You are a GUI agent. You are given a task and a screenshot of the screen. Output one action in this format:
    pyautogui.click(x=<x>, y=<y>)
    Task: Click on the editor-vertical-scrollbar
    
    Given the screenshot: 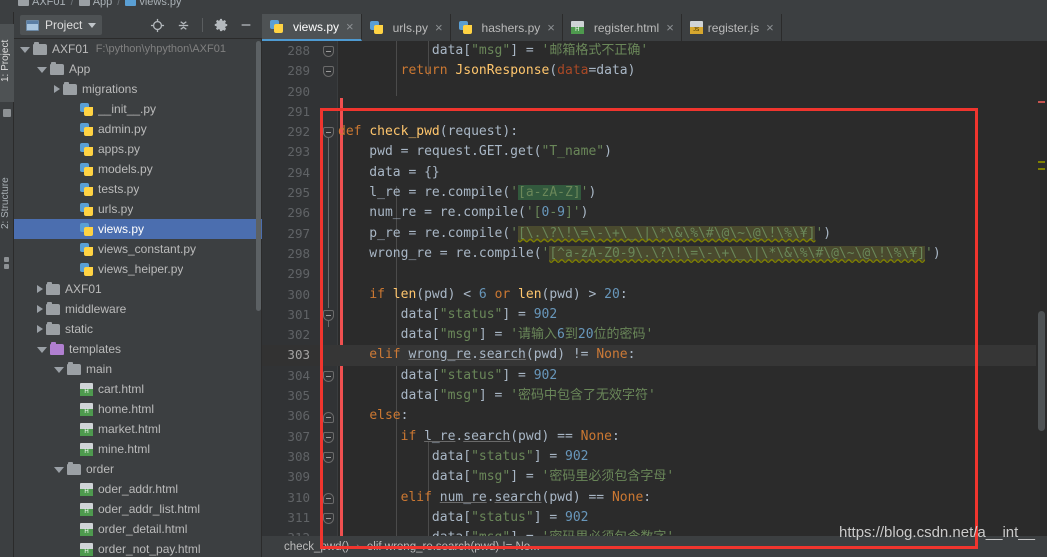 What is the action you would take?
    pyautogui.click(x=1041, y=288)
    